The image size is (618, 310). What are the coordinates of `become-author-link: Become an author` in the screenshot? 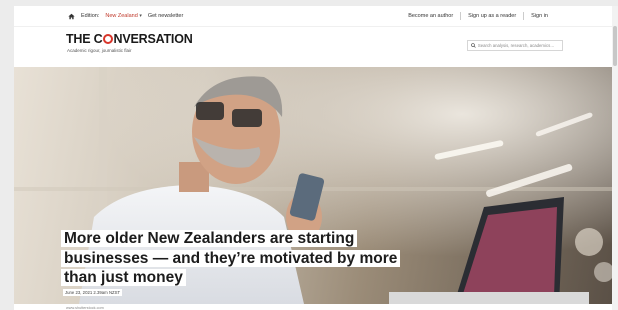 It's located at (430, 16).